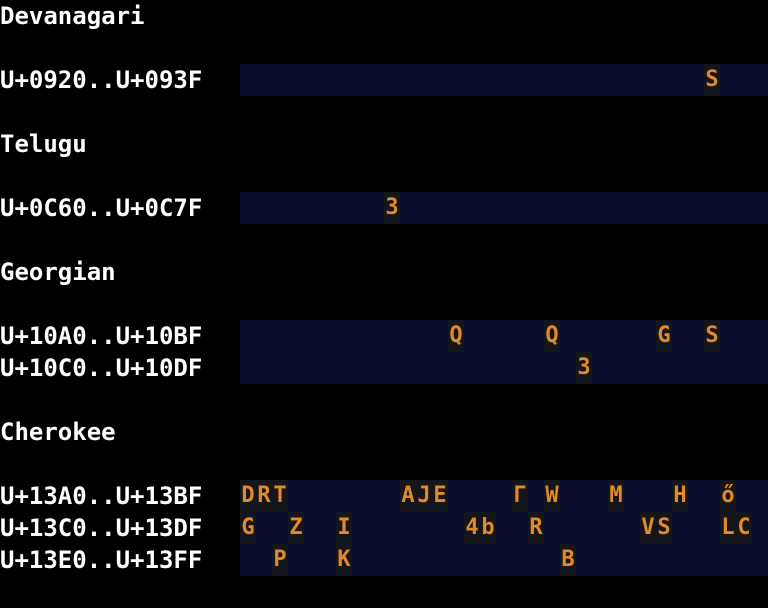  I want to click on section-title: Cherokee, so click(58, 432).